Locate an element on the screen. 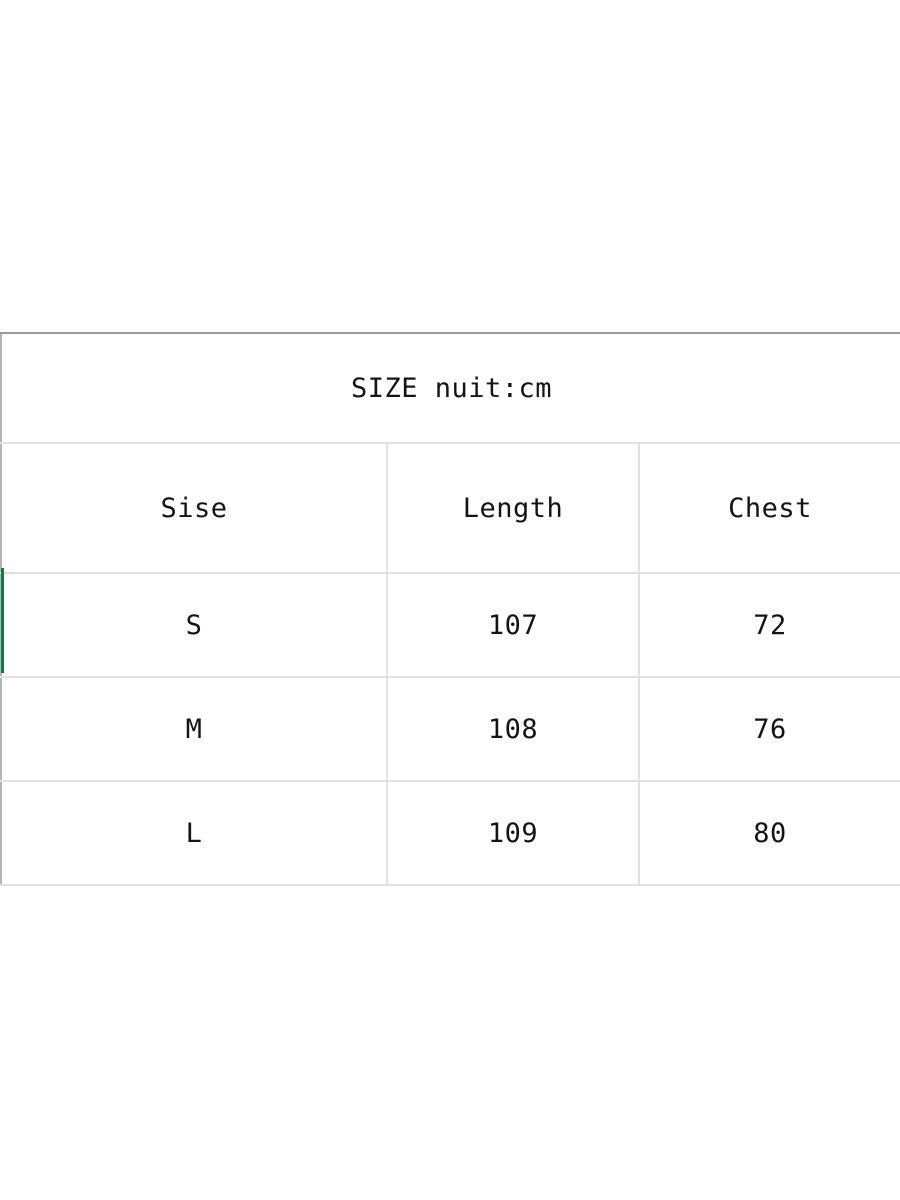  table-row: M 108 76 is located at coordinates (450, 729).